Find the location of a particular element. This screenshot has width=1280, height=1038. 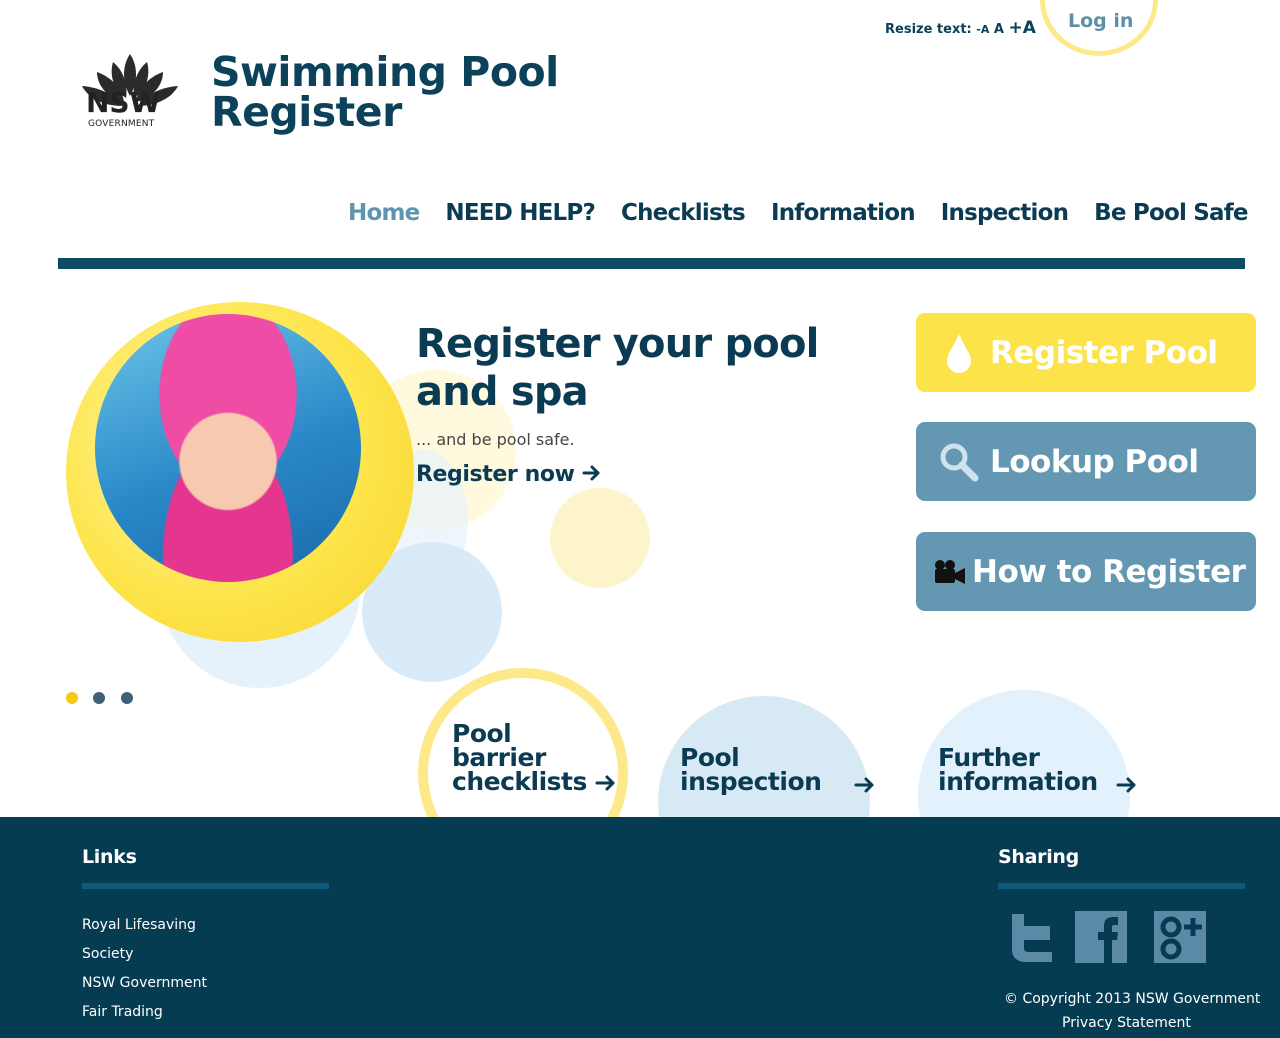

register-pool-button: Register Pool is located at coordinates (1086, 352).